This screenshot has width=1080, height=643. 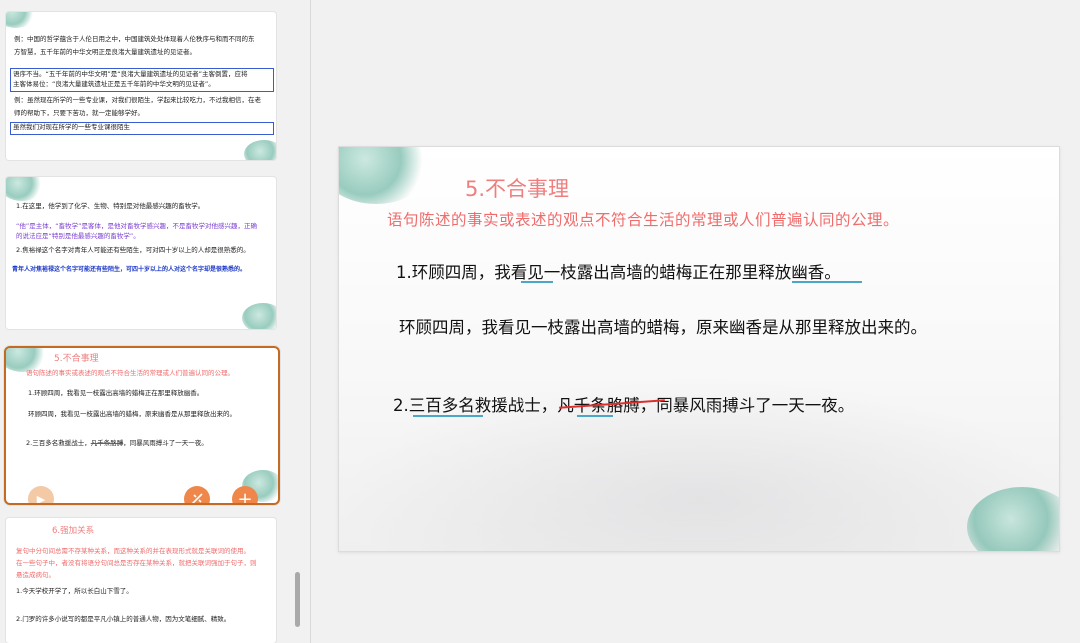 I want to click on thumb-subtitle: 语句陈述的事实或表述的观点不符合生活的常理或人们普遍认同的公理。, so click(x=130, y=373).